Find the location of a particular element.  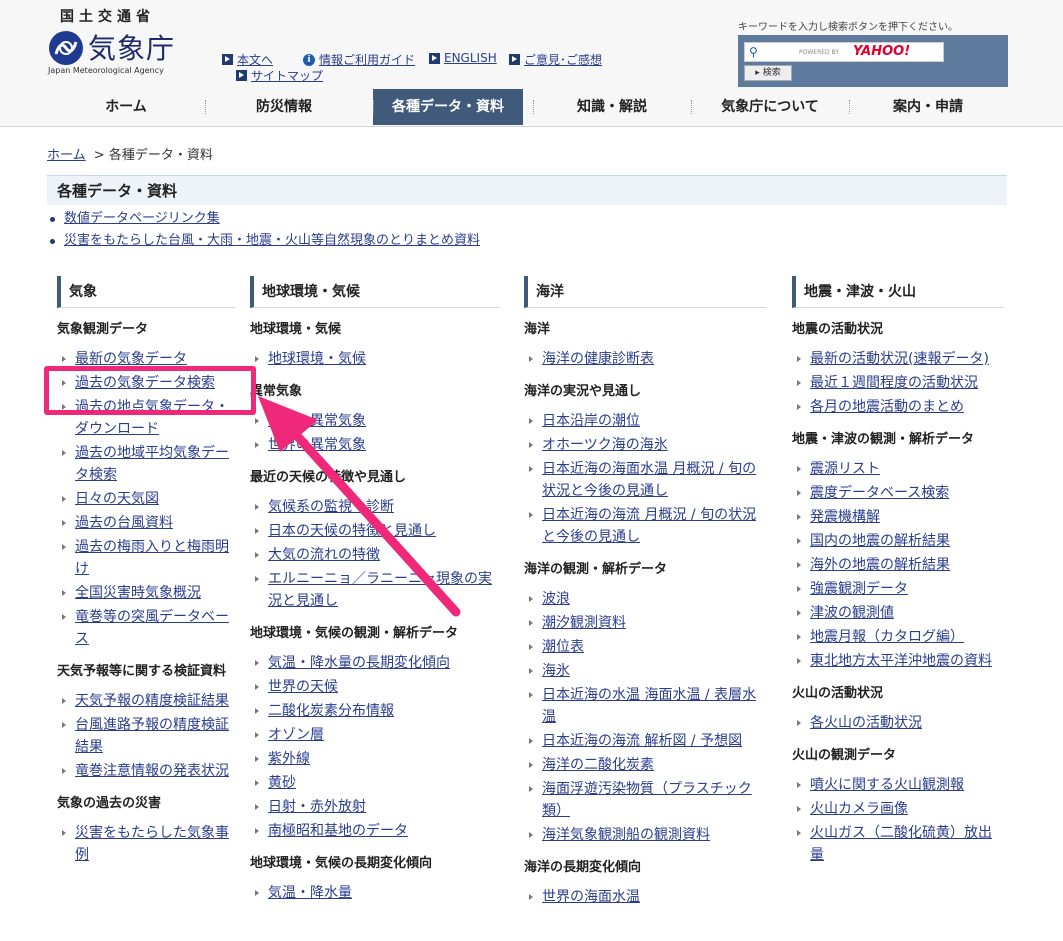

section-heading: 火山の観測データ is located at coordinates (844, 755).